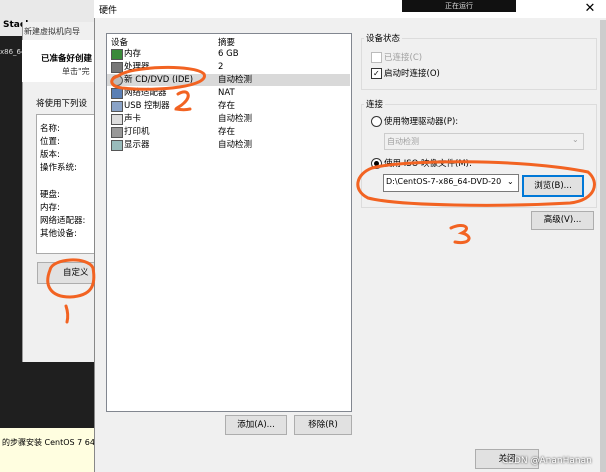  I want to click on annotation-circle-cd, so click(158, 78).